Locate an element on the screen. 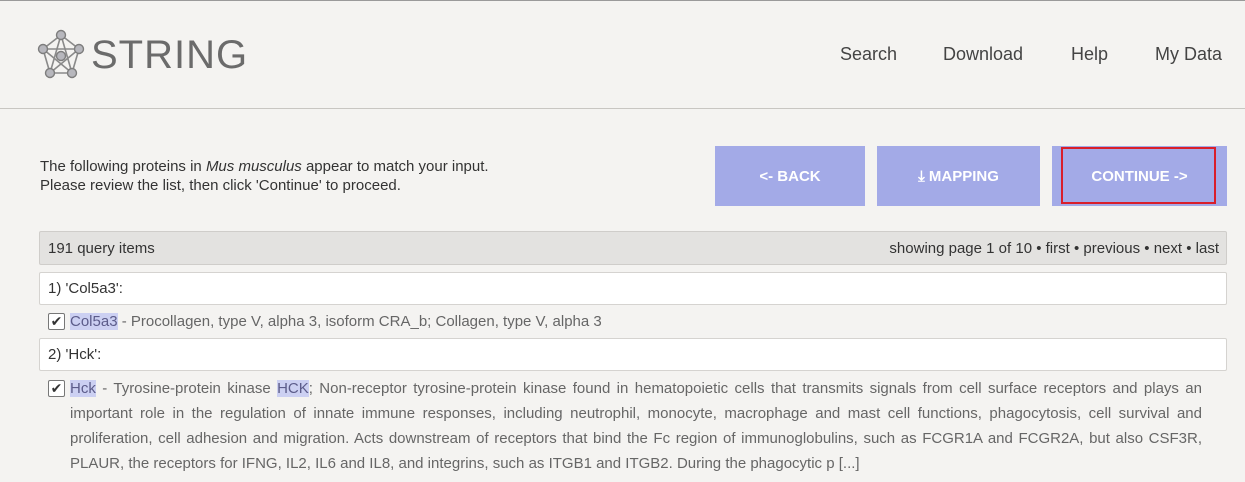  mapping-button: ⤓ MAPPING is located at coordinates (958, 176).